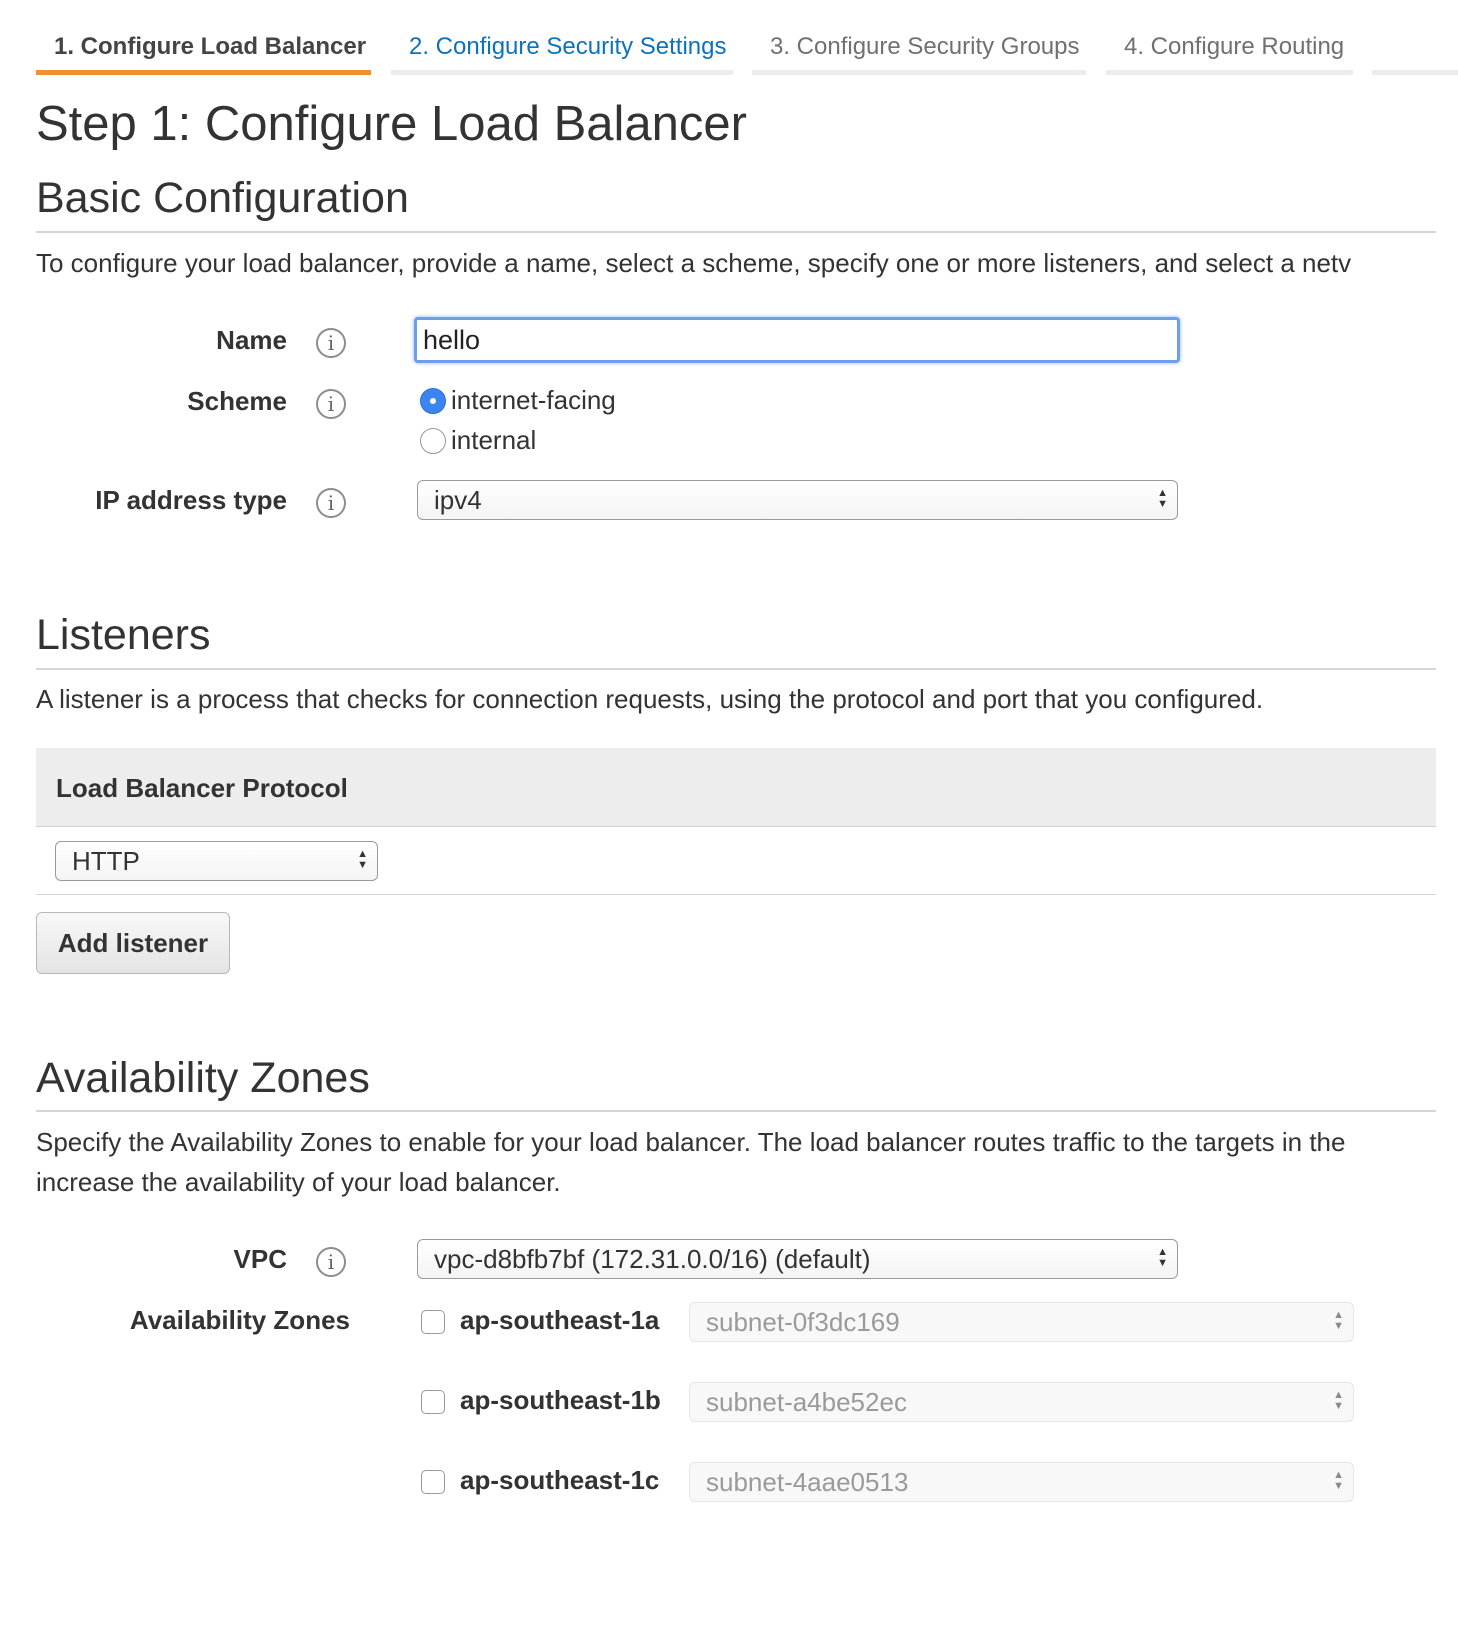  I want to click on availability-zones-label: Availability Zones, so click(239, 1320).